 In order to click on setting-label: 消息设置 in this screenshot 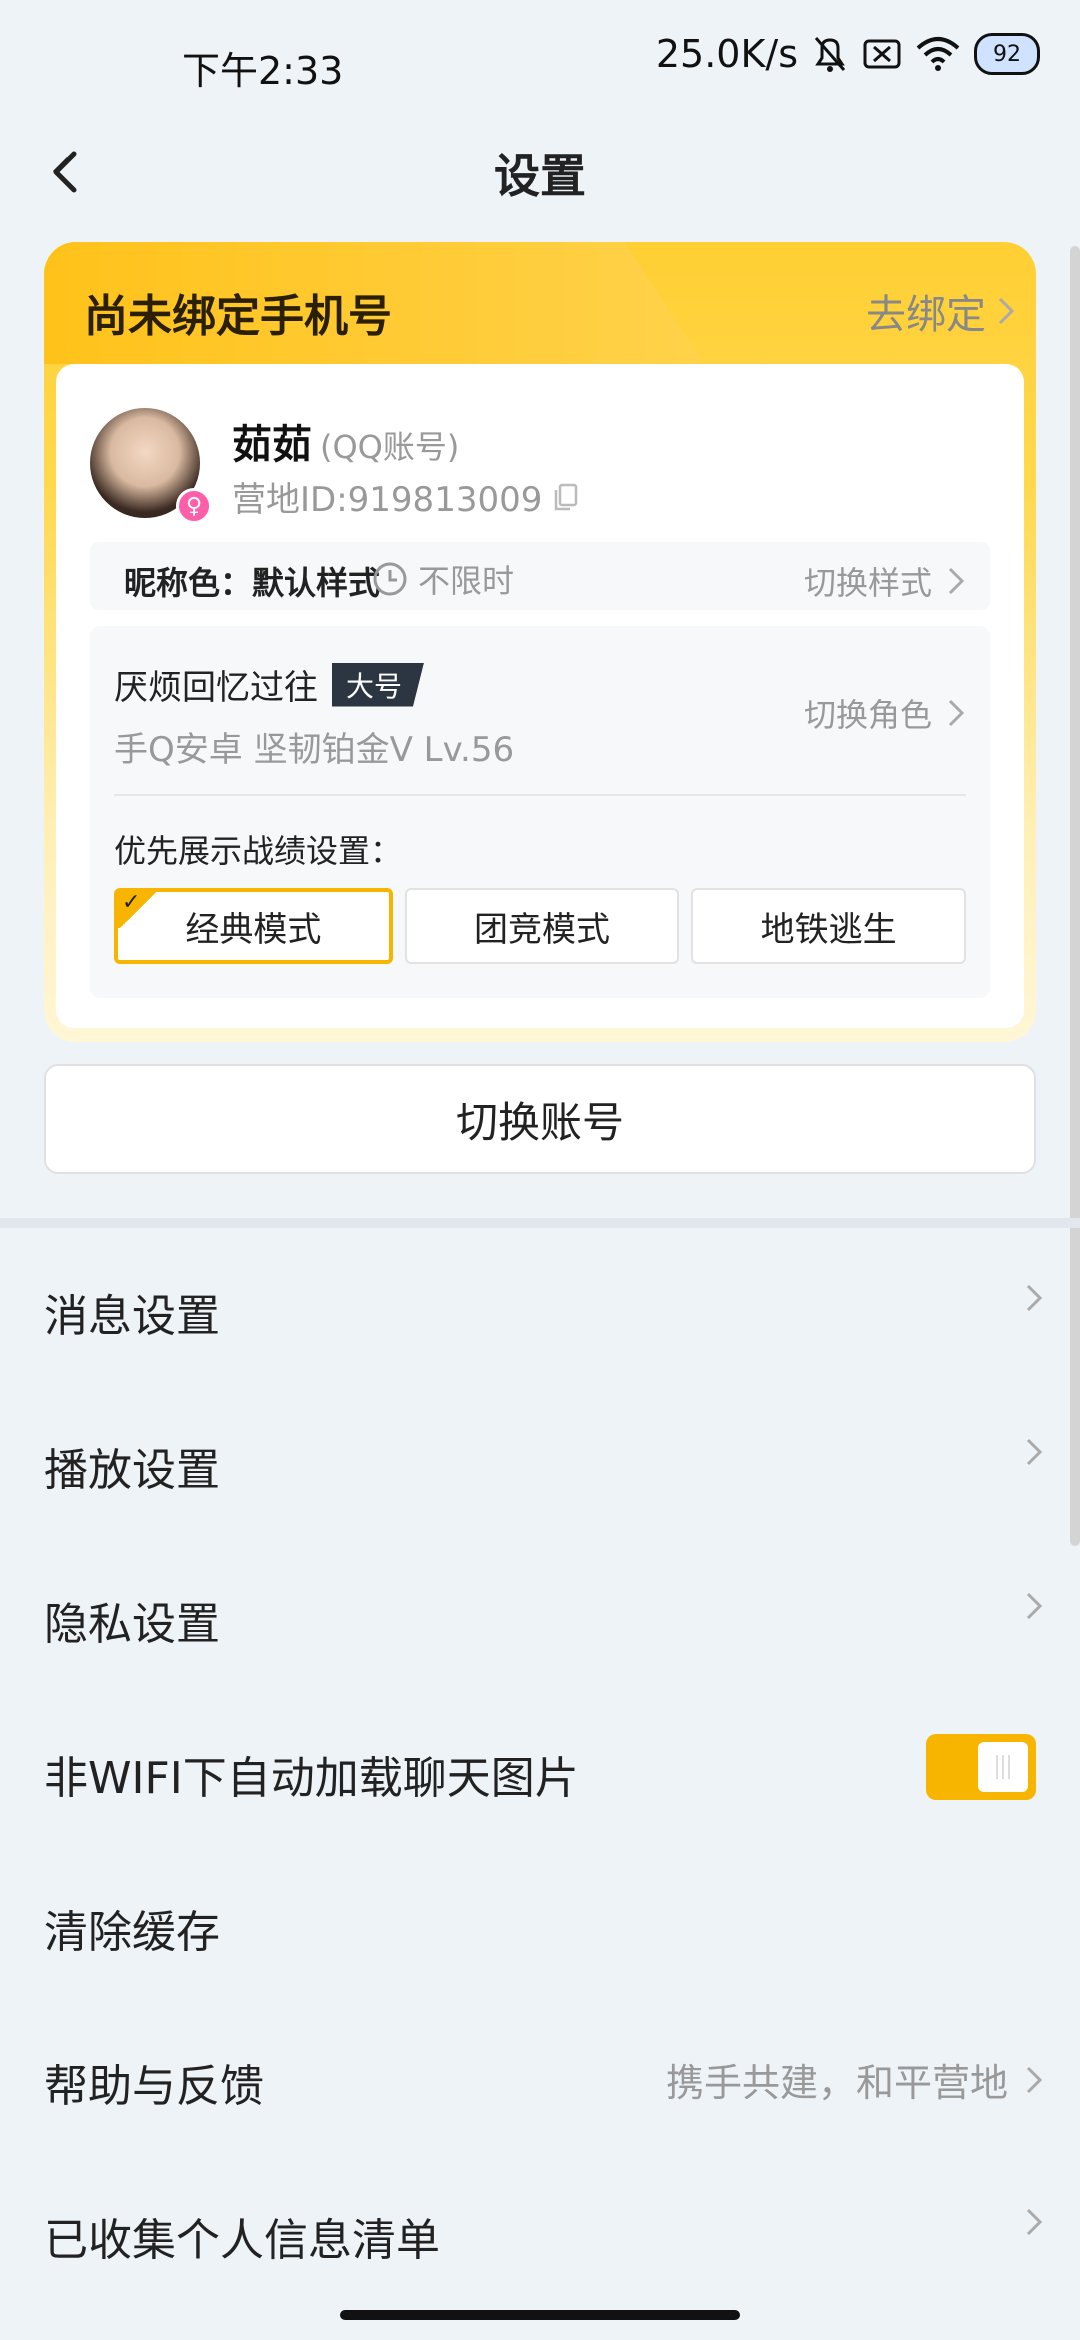, I will do `click(132, 1316)`.